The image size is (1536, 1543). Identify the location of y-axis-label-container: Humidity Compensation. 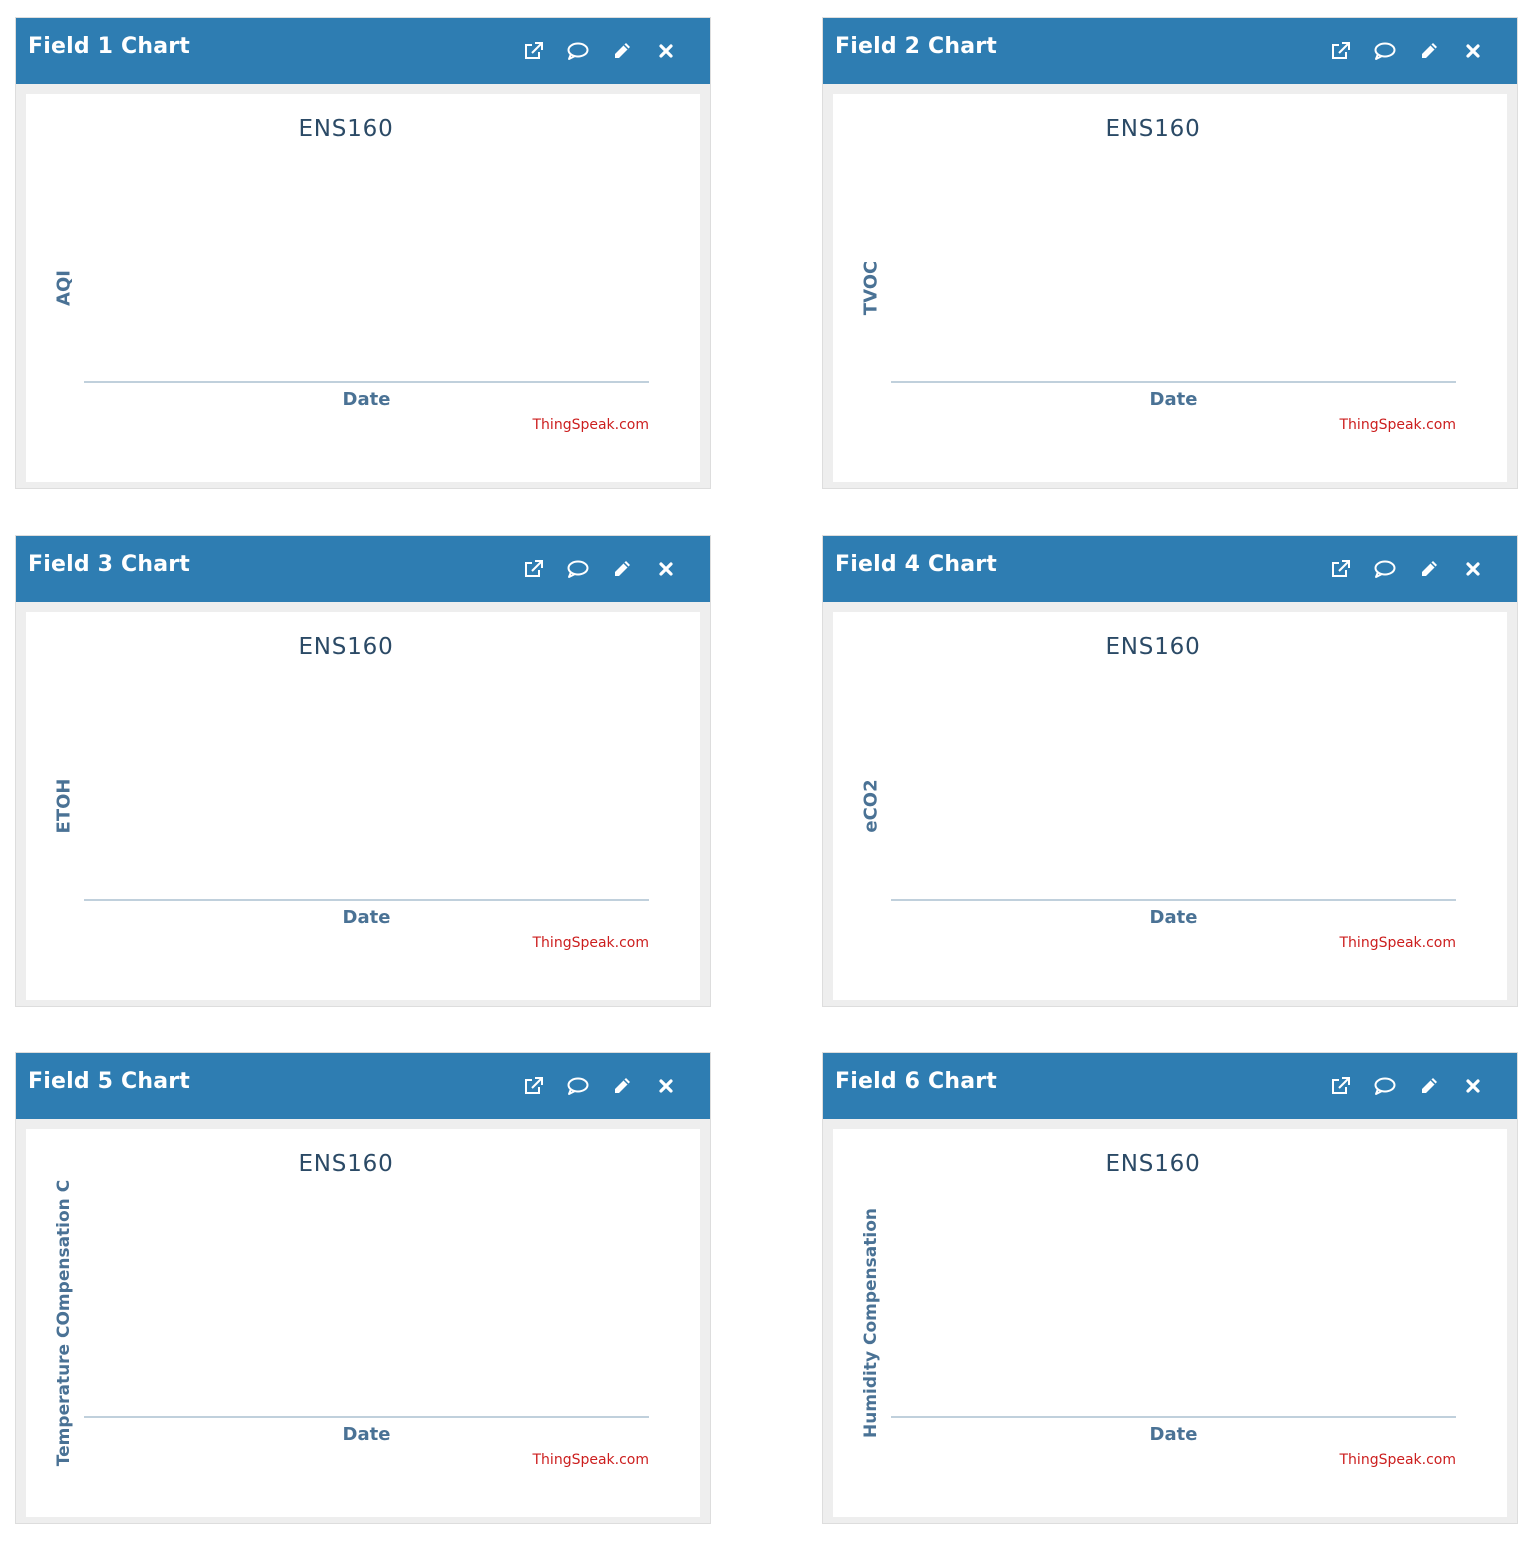
(871, 1323).